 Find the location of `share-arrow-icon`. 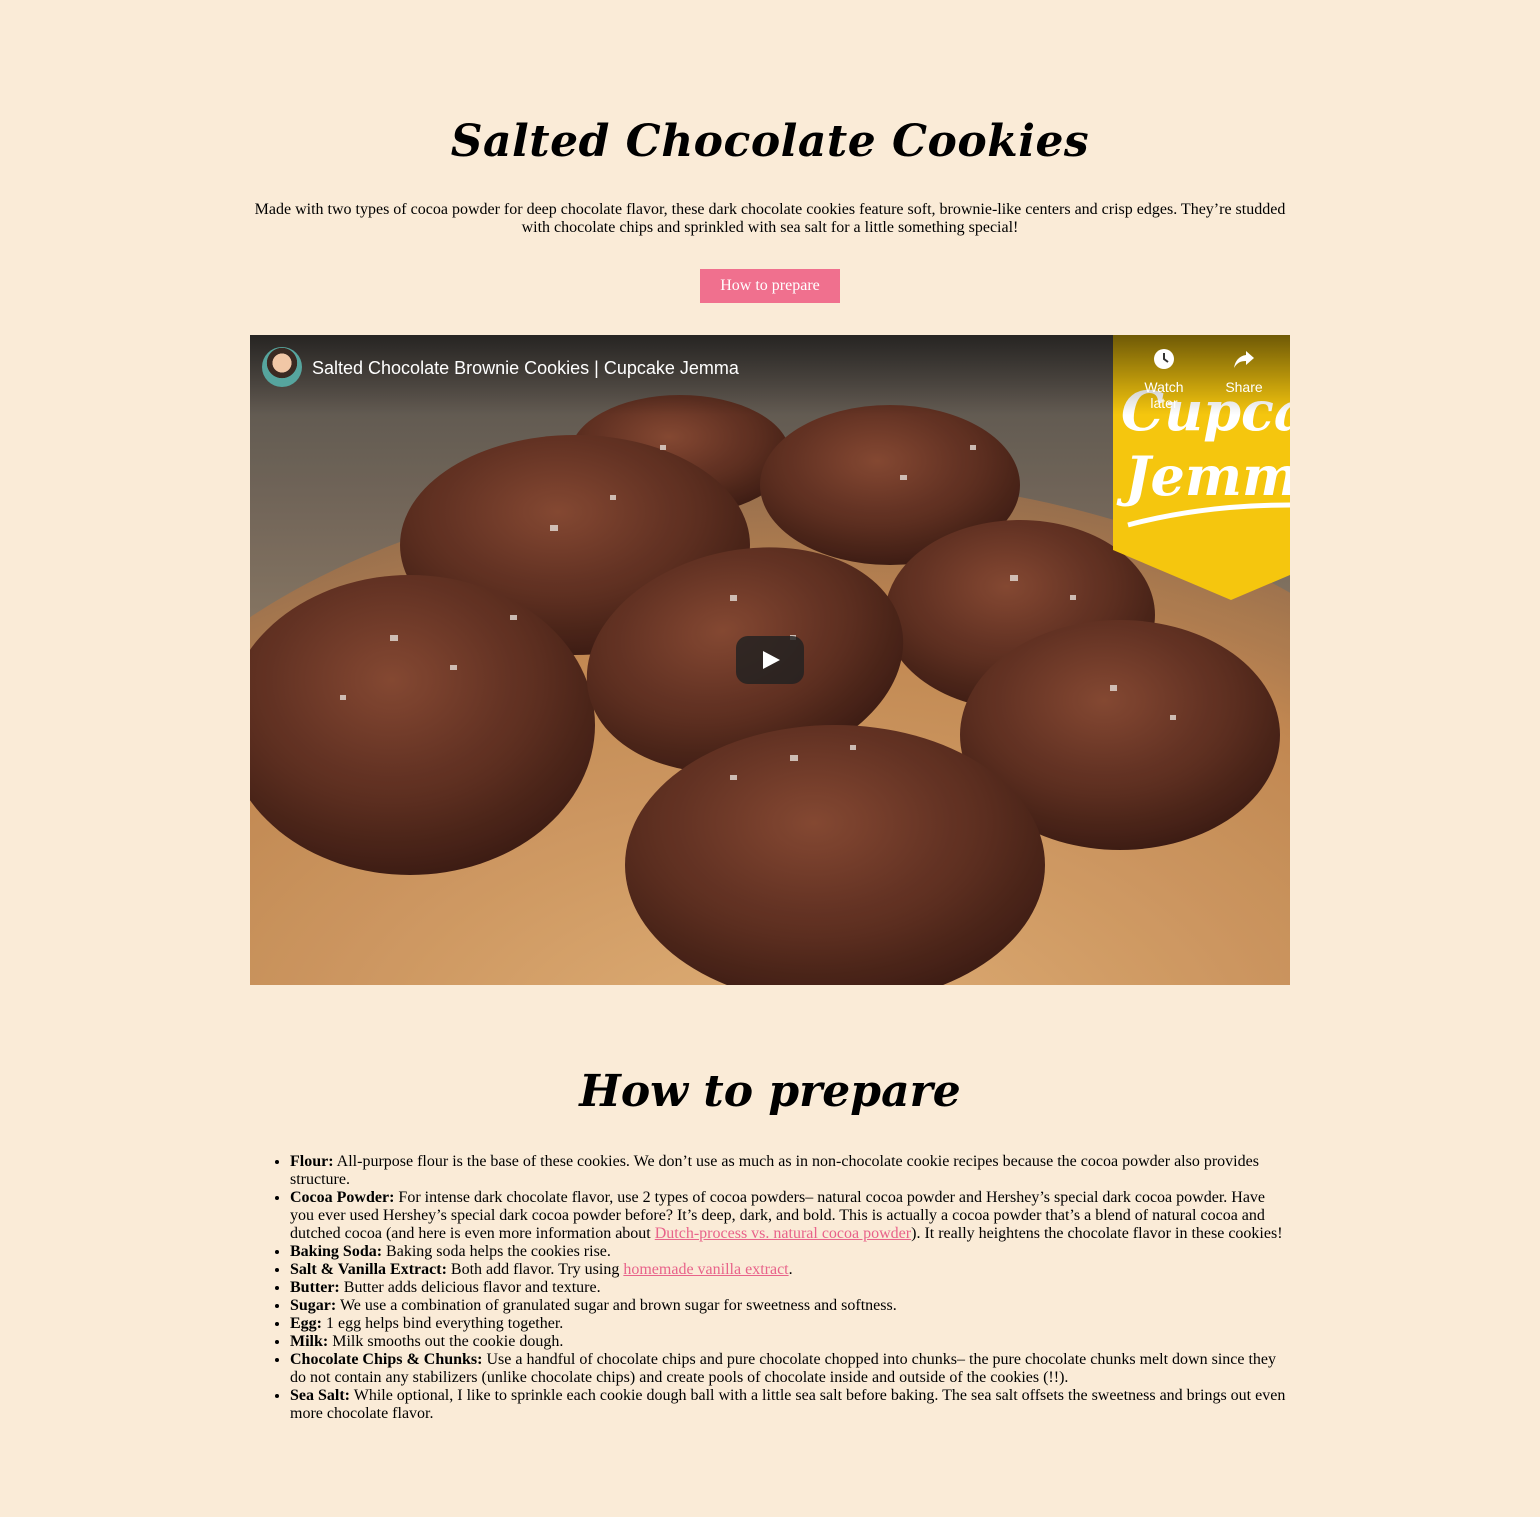

share-arrow-icon is located at coordinates (1244, 360).